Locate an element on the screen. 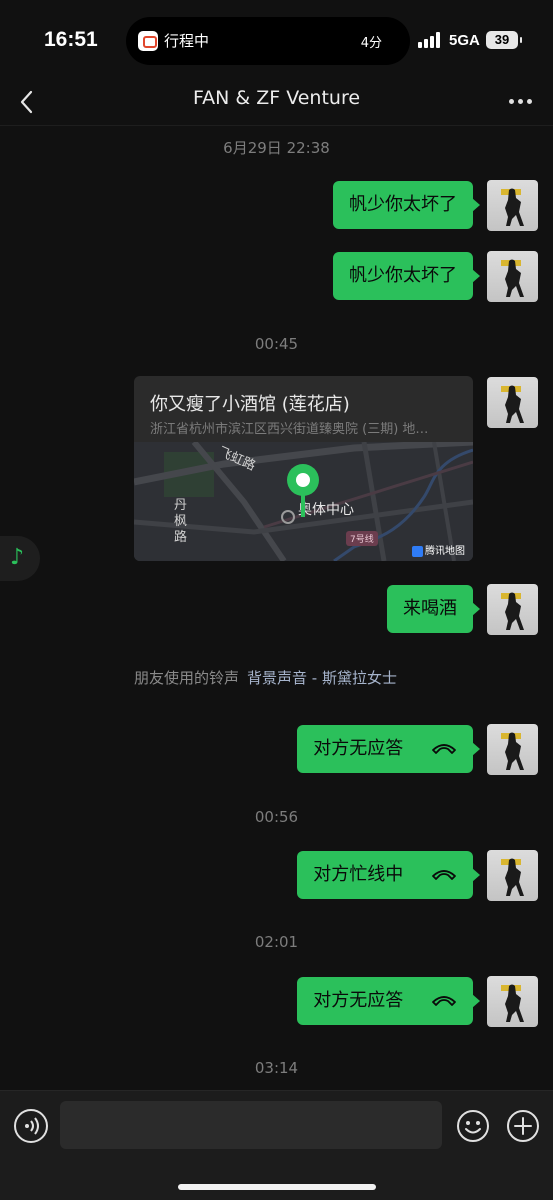  ringtone-notice: 朋友使用的铃声 背景声音 - 斯黛拉女士 is located at coordinates (265, 677).